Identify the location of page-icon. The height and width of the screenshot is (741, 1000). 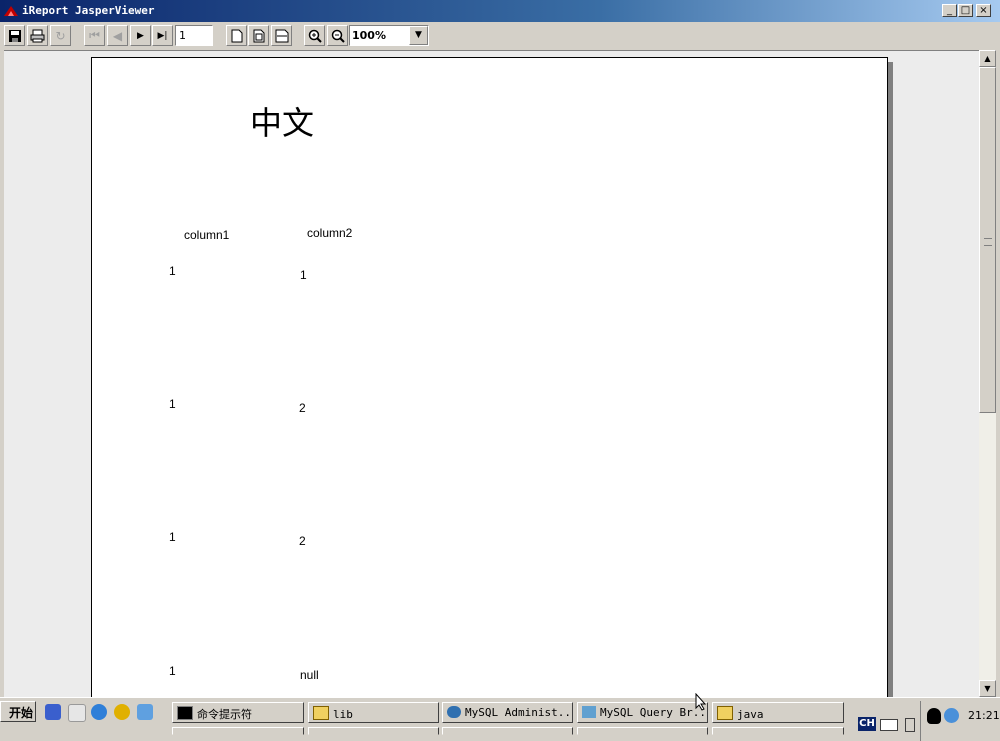
(236, 35).